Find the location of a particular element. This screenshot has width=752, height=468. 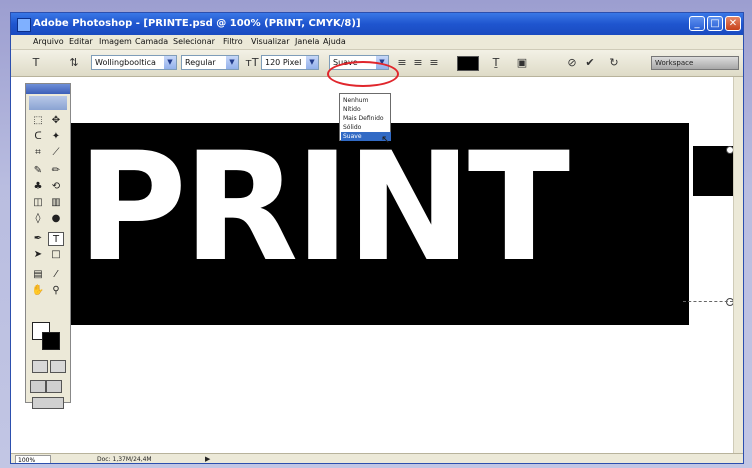

vertical-scrollbar is located at coordinates (738, 265).